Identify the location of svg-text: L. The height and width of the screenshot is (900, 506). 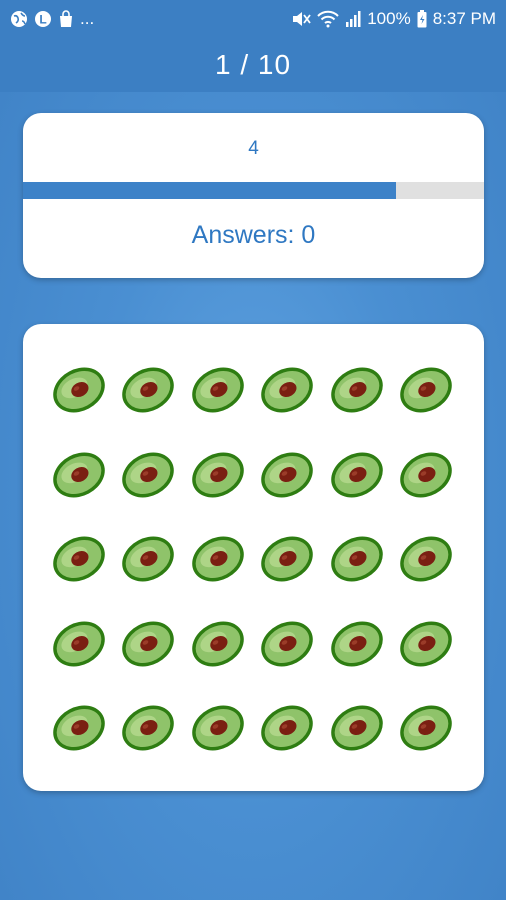
(42, 20).